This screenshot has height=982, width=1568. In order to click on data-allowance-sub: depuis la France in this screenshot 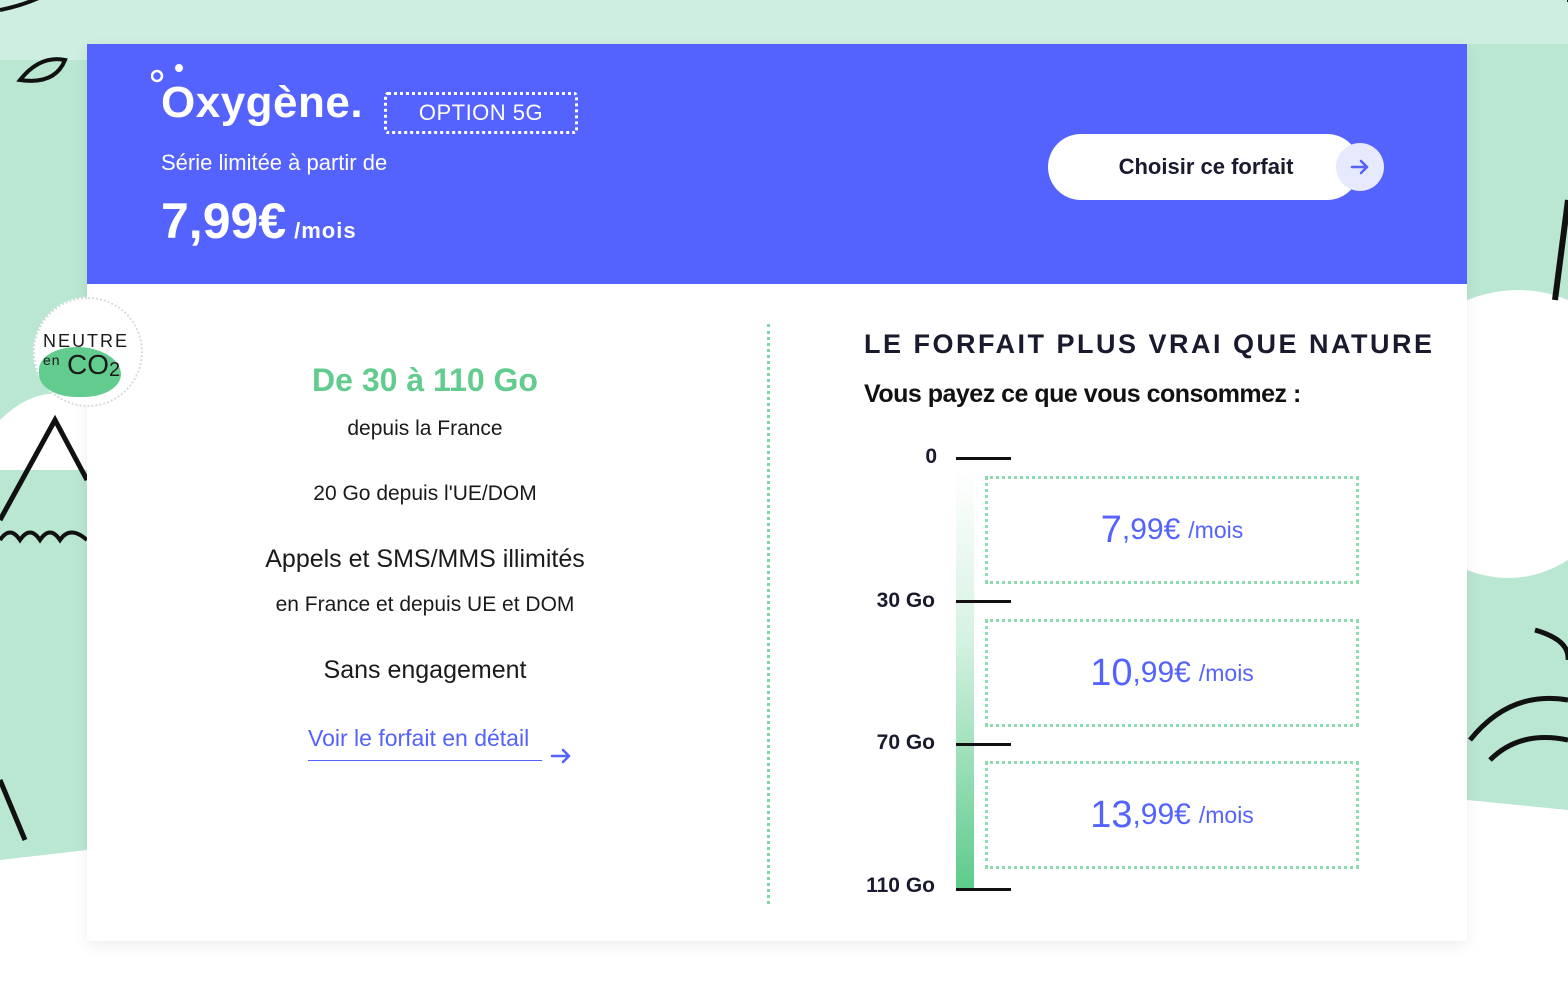, I will do `click(425, 428)`.